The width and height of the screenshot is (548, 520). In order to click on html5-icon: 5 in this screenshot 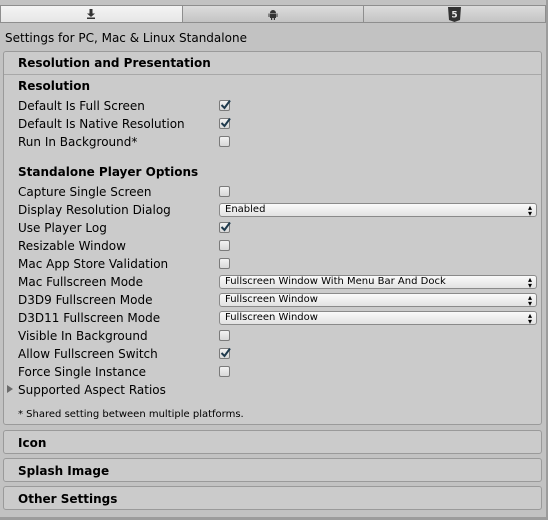, I will do `click(455, 14)`.